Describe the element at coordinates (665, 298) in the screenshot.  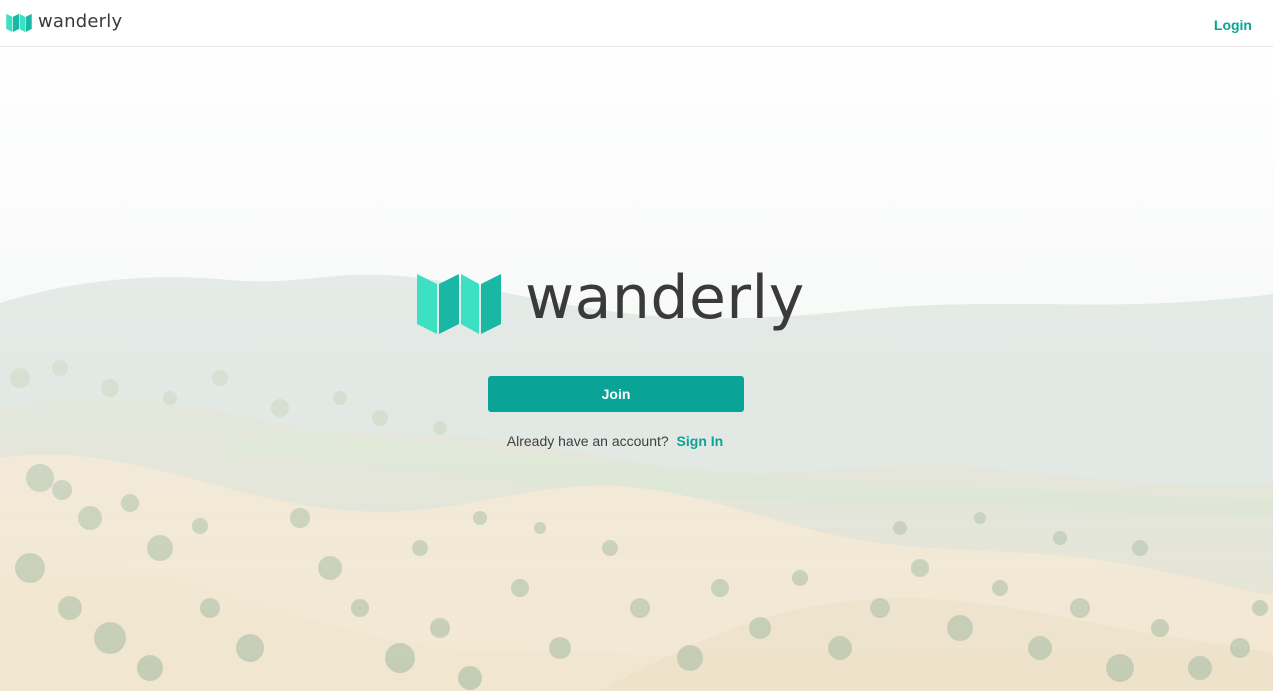
I see `hero-brand-name: wanderly` at that location.